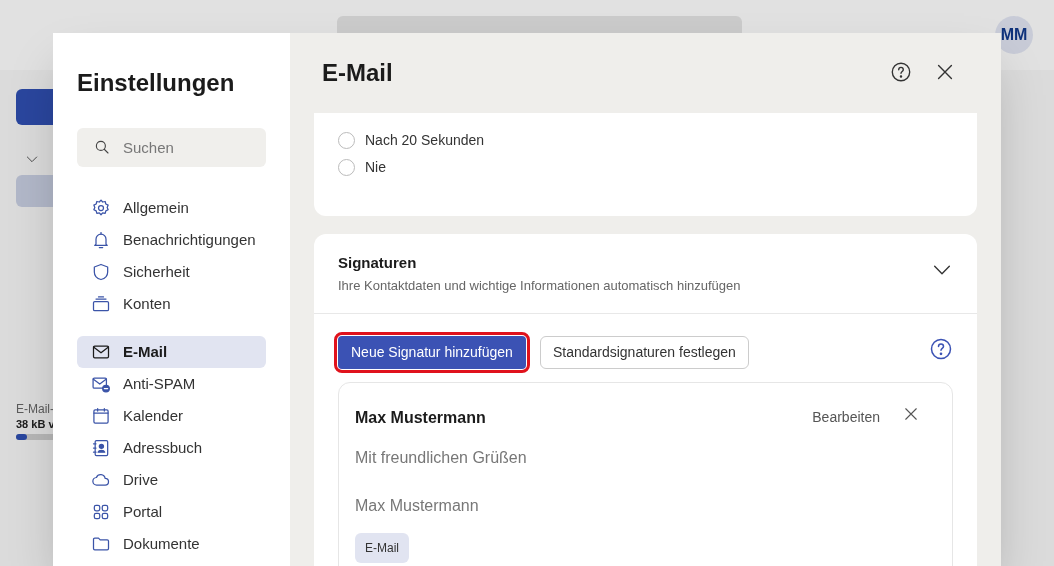 The width and height of the screenshot is (1054, 566). I want to click on default-signatures-button: Standardsignaturen festlegen, so click(644, 352).